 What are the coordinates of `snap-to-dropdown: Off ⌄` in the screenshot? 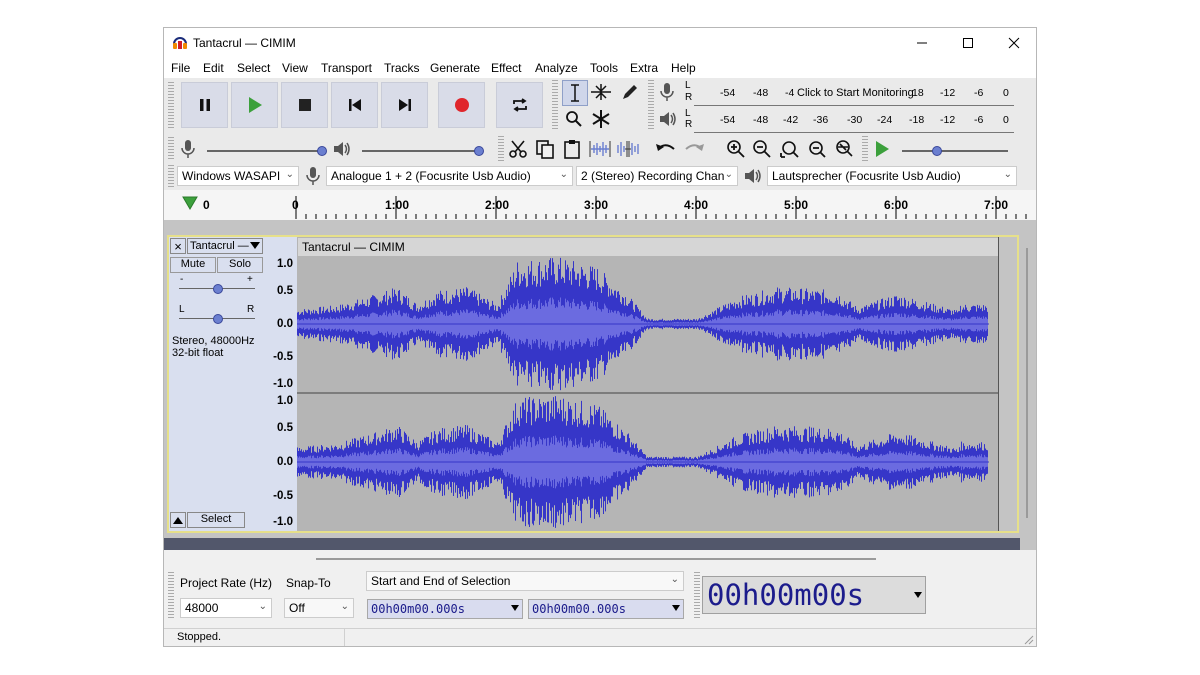 It's located at (319, 608).